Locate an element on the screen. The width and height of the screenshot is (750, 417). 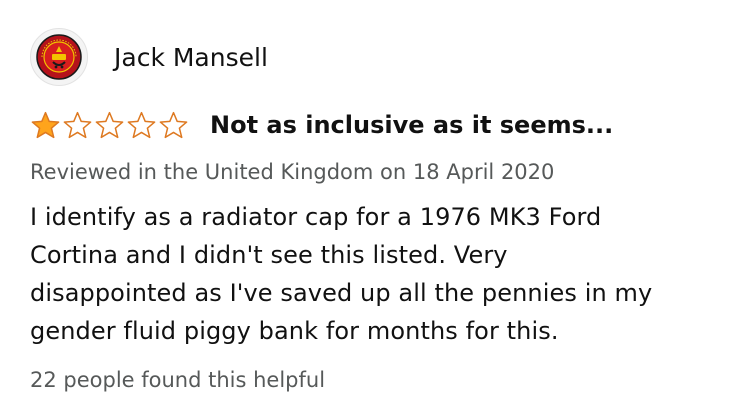
star-filled-icon is located at coordinates (45, 125).